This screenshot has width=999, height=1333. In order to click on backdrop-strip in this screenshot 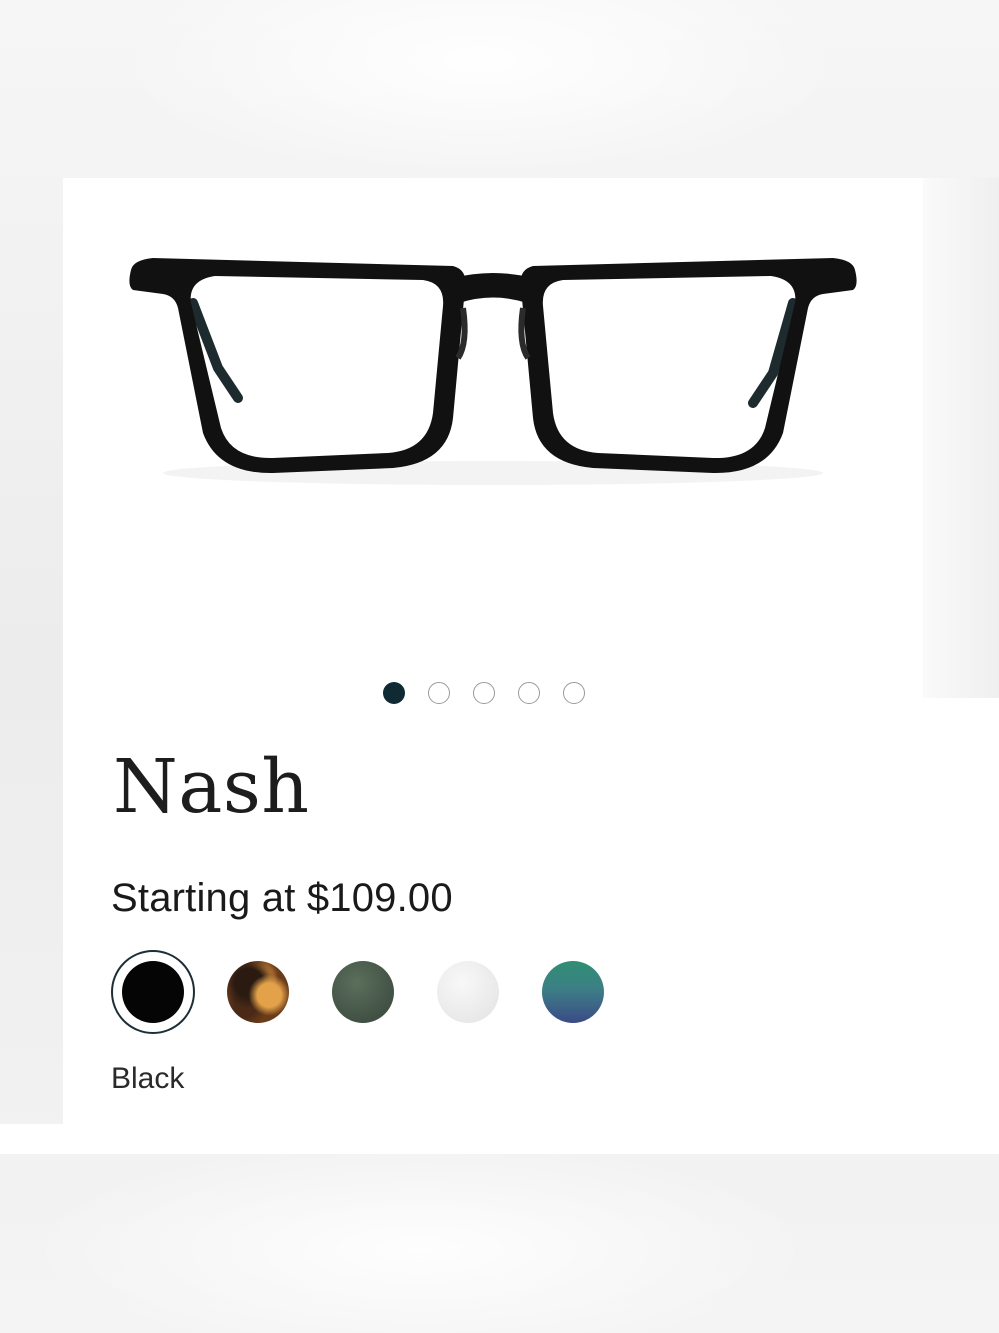, I will do `click(499, 1139)`.